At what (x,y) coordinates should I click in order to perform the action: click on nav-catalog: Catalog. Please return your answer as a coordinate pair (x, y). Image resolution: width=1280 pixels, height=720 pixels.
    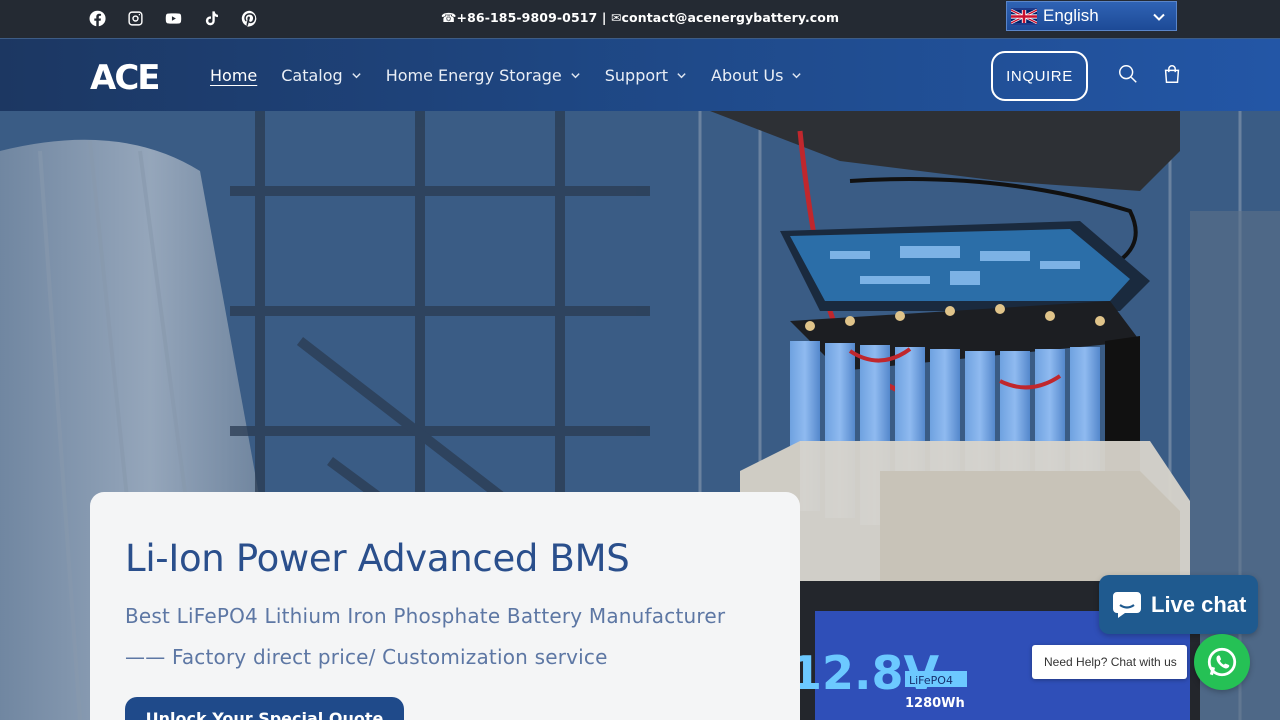
    Looking at the image, I should click on (321, 75).